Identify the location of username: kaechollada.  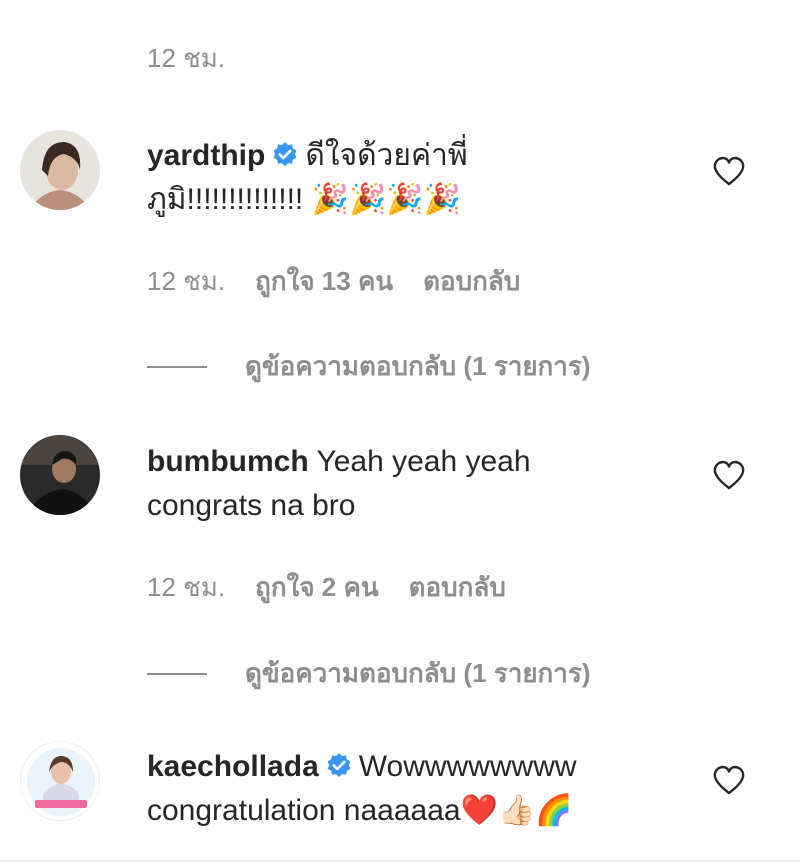
(233, 766).